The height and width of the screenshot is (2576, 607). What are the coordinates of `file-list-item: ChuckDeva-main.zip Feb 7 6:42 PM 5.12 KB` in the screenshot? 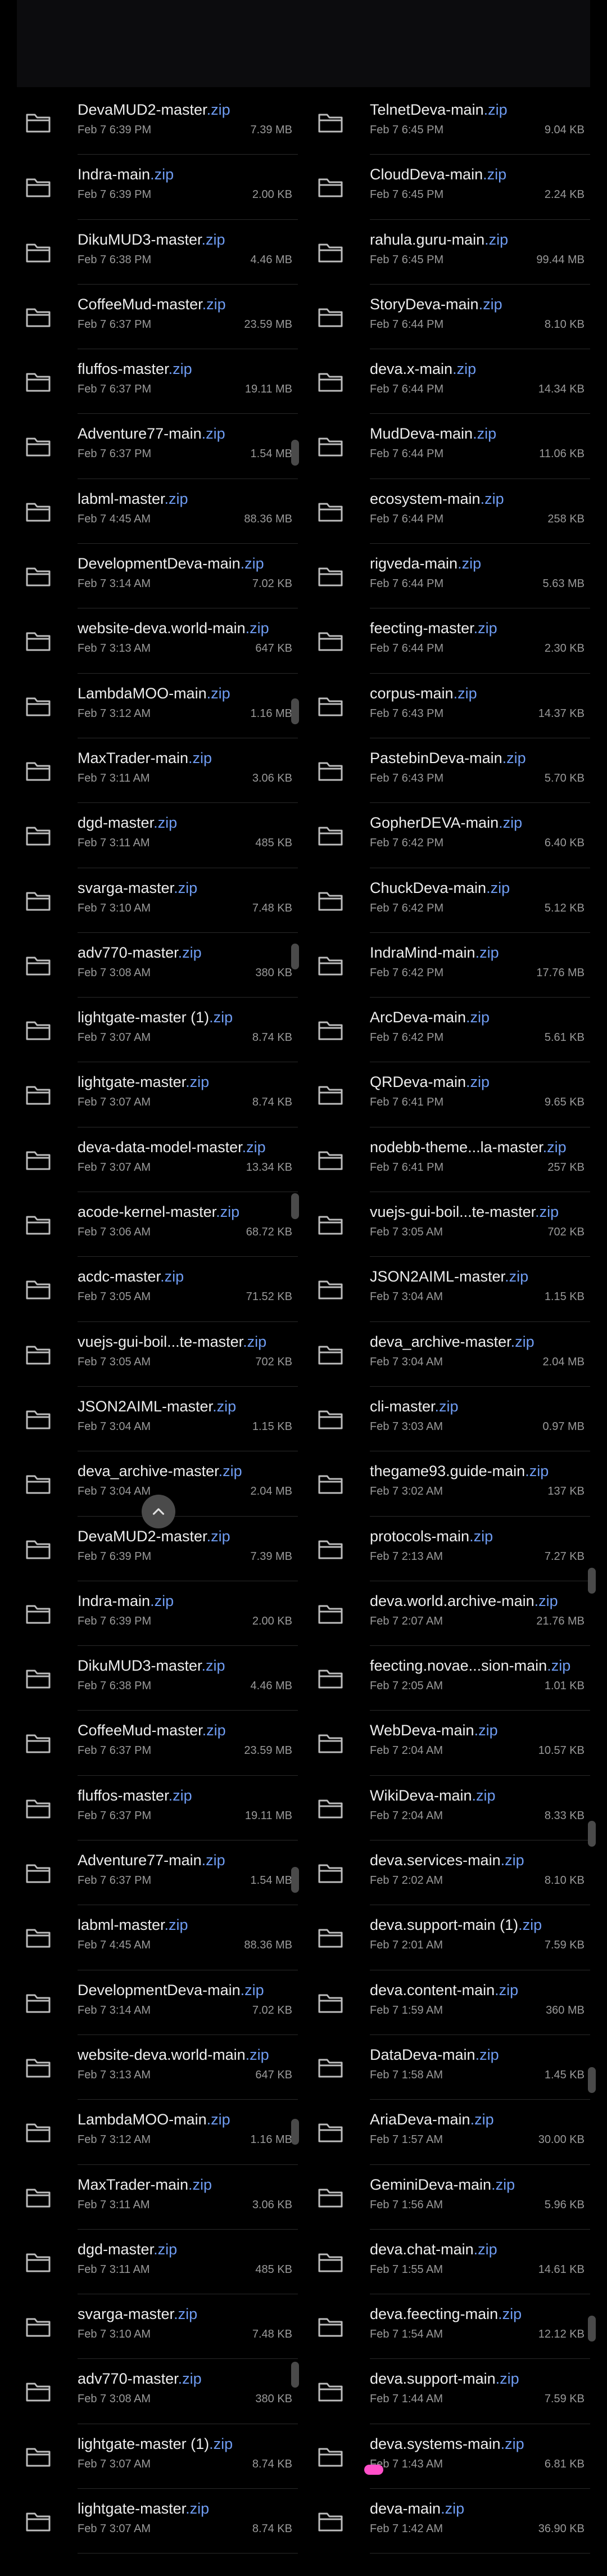 It's located at (449, 900).